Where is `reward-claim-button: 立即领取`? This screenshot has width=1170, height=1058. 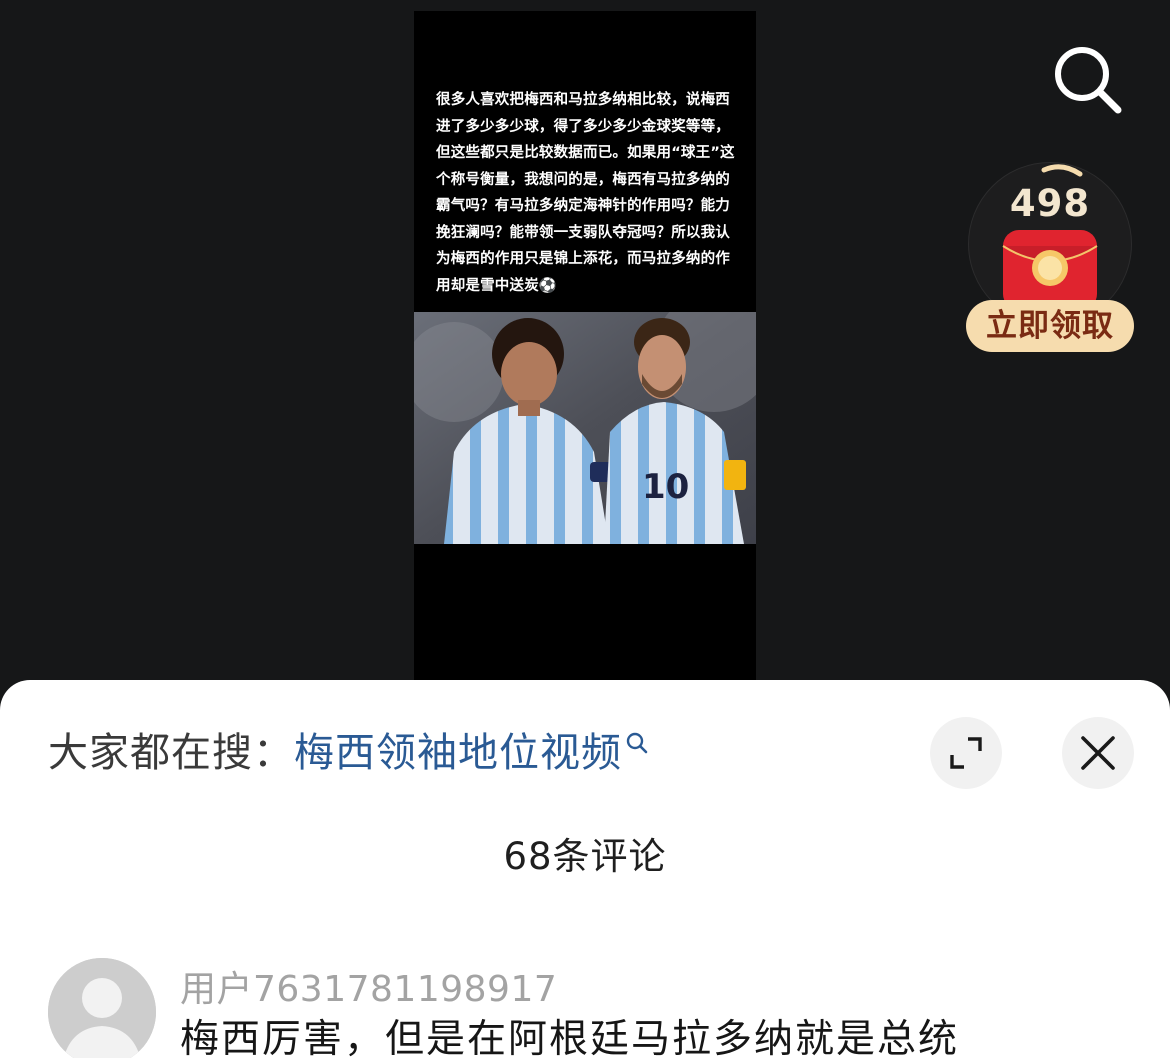 reward-claim-button: 立即领取 is located at coordinates (1050, 326).